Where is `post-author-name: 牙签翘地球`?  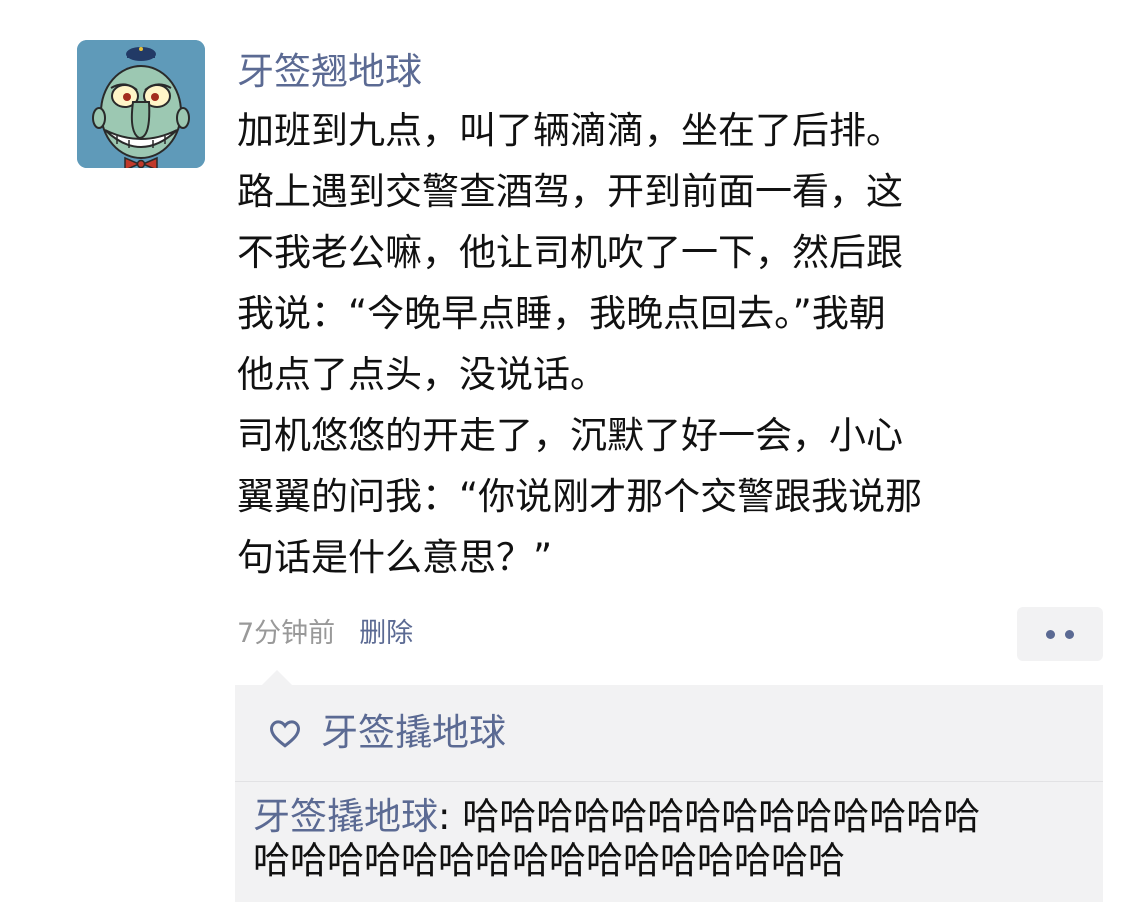 post-author-name: 牙签翘地球 is located at coordinates (329, 72).